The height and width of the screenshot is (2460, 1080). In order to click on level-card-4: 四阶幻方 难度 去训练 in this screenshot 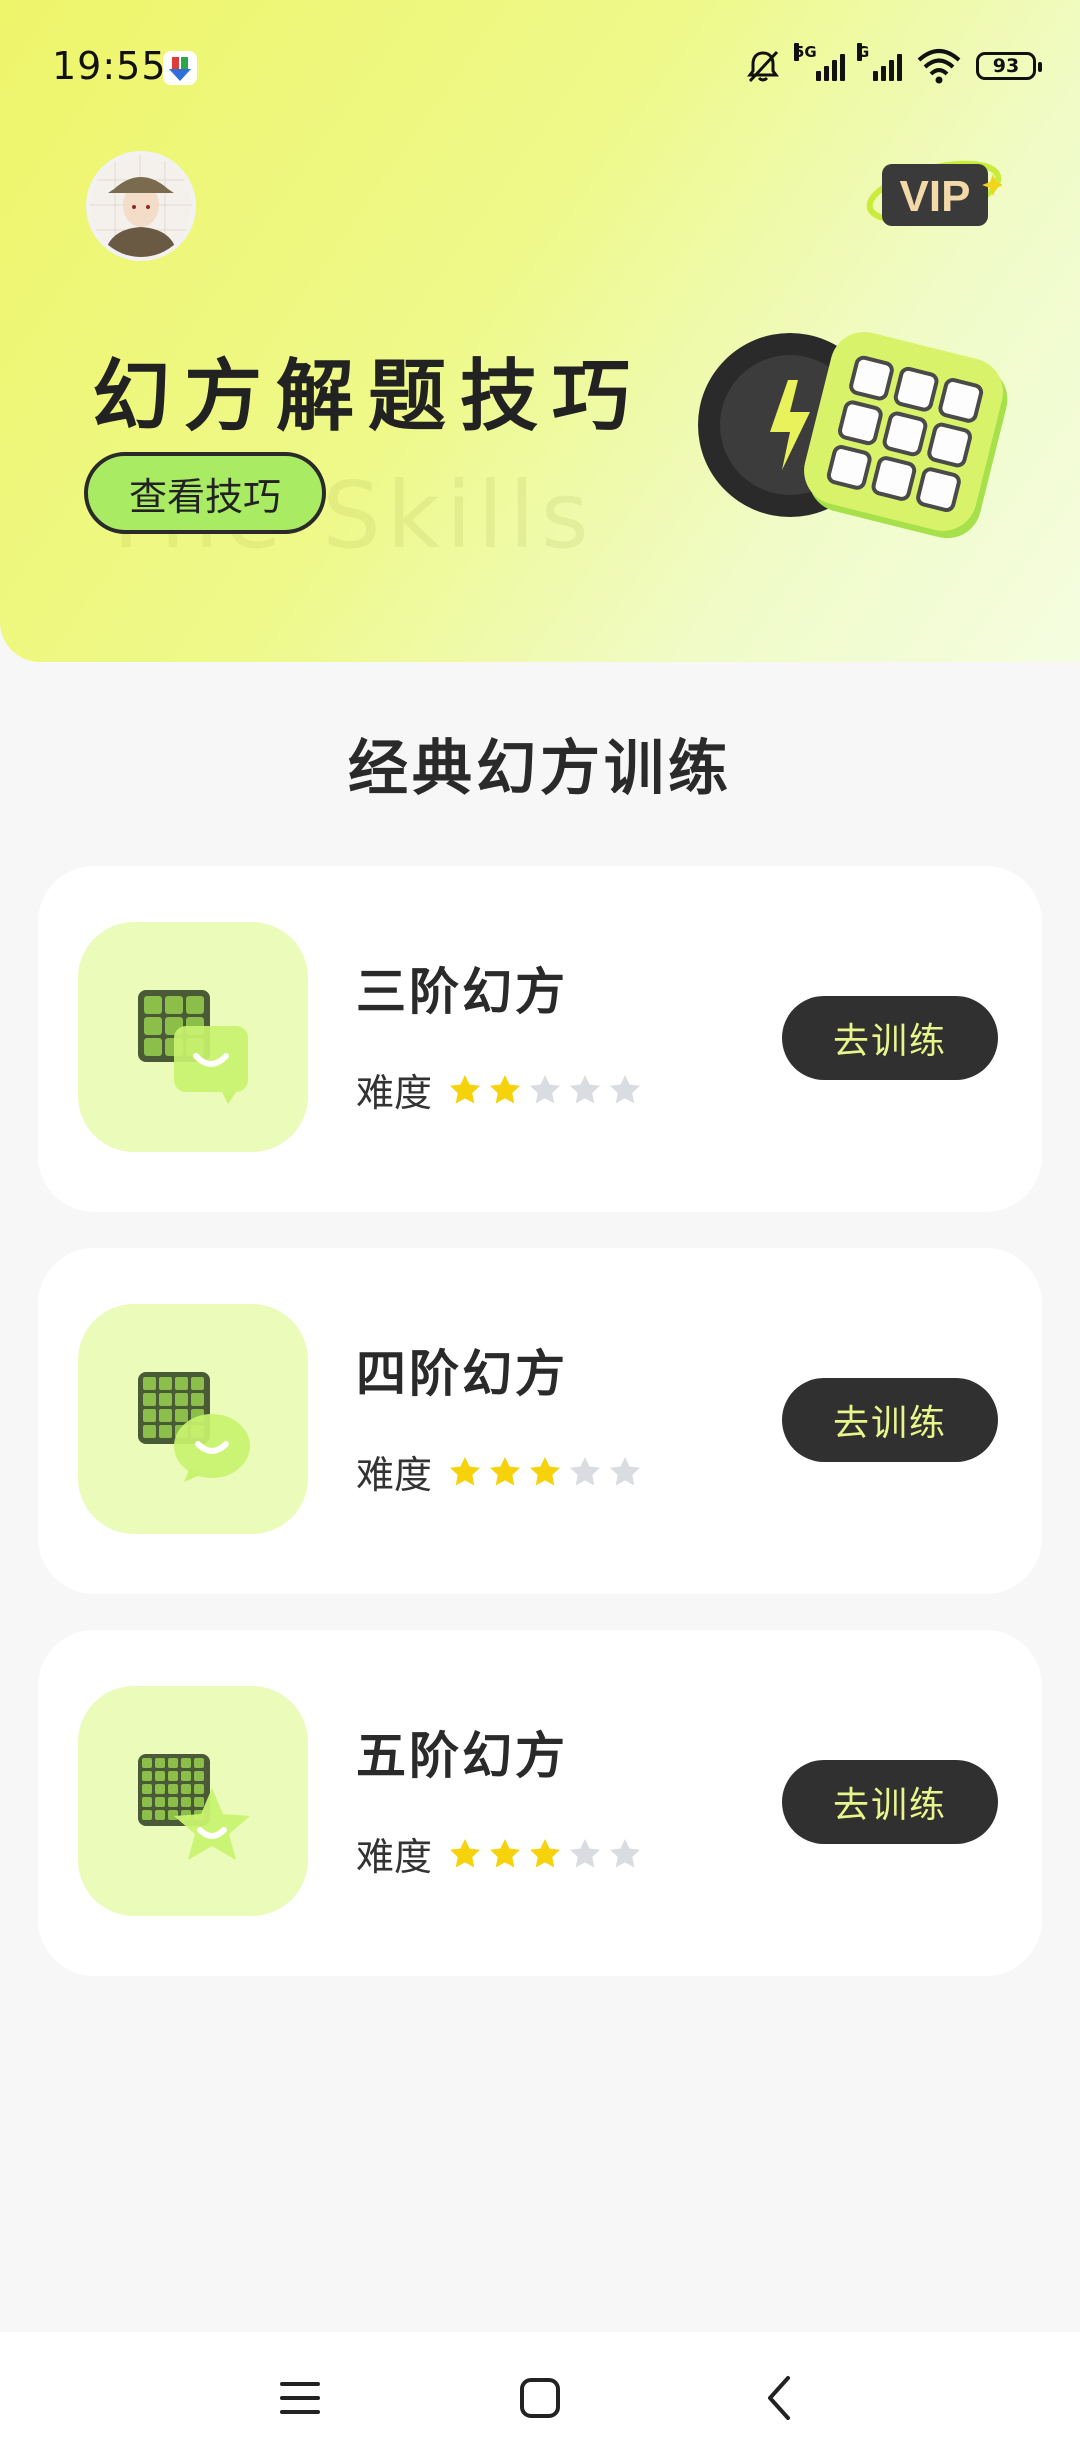, I will do `click(540, 1421)`.